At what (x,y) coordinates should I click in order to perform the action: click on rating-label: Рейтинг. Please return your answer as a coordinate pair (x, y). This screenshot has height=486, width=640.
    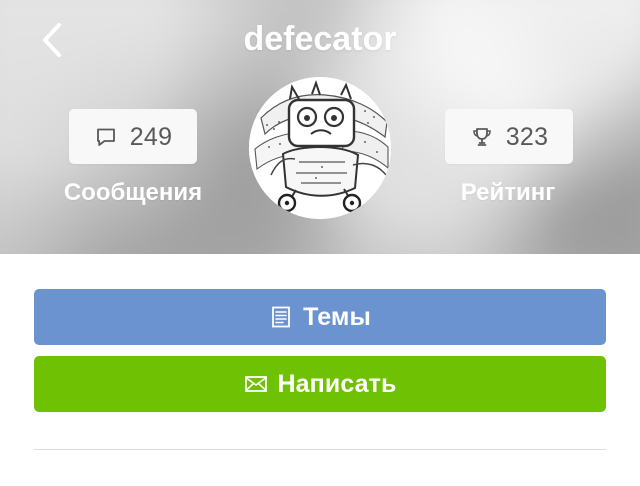
    Looking at the image, I should click on (508, 192).